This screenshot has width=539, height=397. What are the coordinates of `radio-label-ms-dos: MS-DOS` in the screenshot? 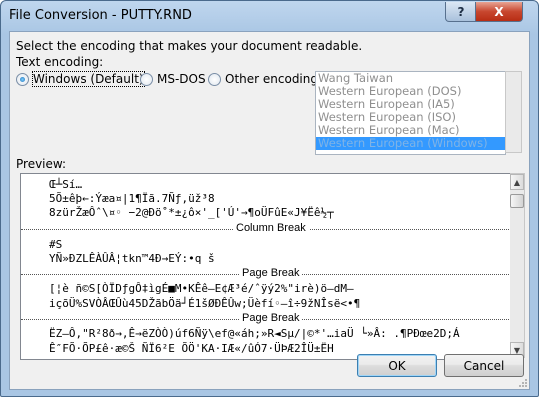 It's located at (181, 79).